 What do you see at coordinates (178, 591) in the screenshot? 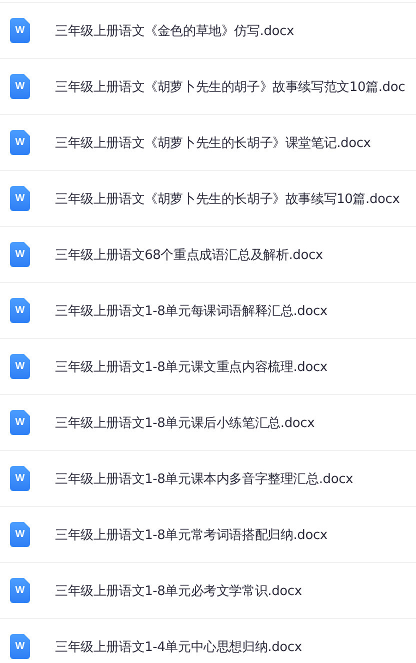
I see `file-name: 三年级上册语文1-8单元必考文学常识.docx` at bounding box center [178, 591].